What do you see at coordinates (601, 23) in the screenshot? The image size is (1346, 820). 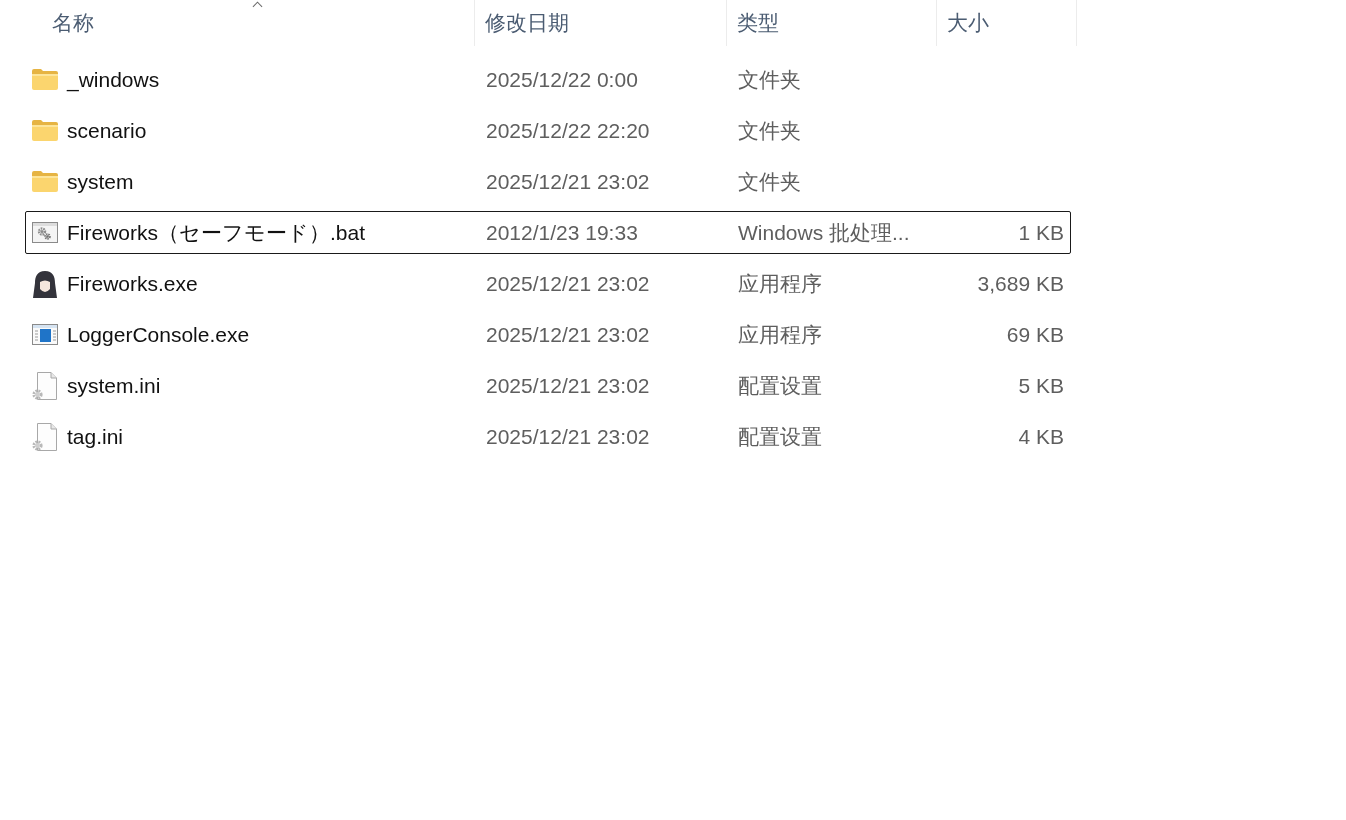 I see `column-header: 修改日期` at bounding box center [601, 23].